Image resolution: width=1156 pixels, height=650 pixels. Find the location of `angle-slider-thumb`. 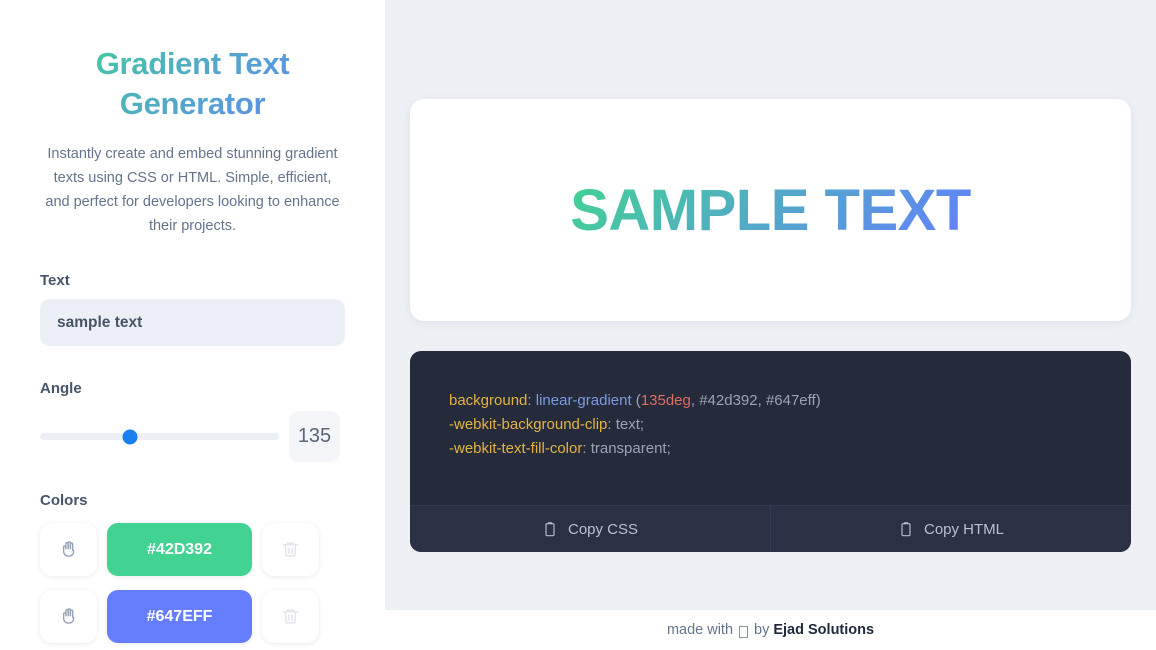

angle-slider-thumb is located at coordinates (130, 436).